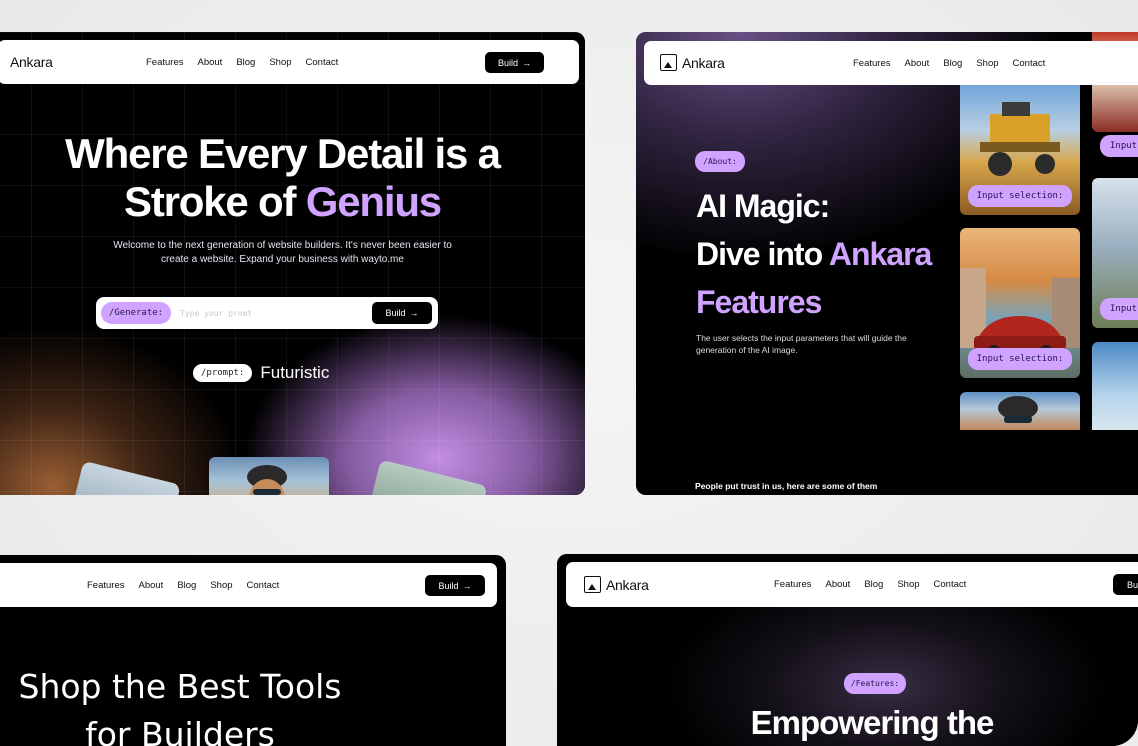 This screenshot has height=746, width=1138. Describe the element at coordinates (180, 686) in the screenshot. I see `shop-title-line1: Shop the Best Tools` at that location.